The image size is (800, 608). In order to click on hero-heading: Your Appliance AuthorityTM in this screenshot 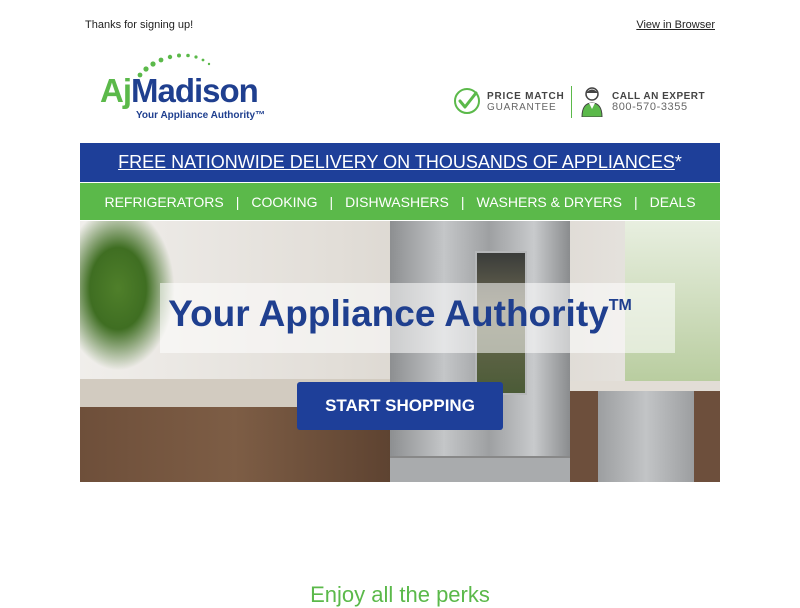, I will do `click(400, 314)`.